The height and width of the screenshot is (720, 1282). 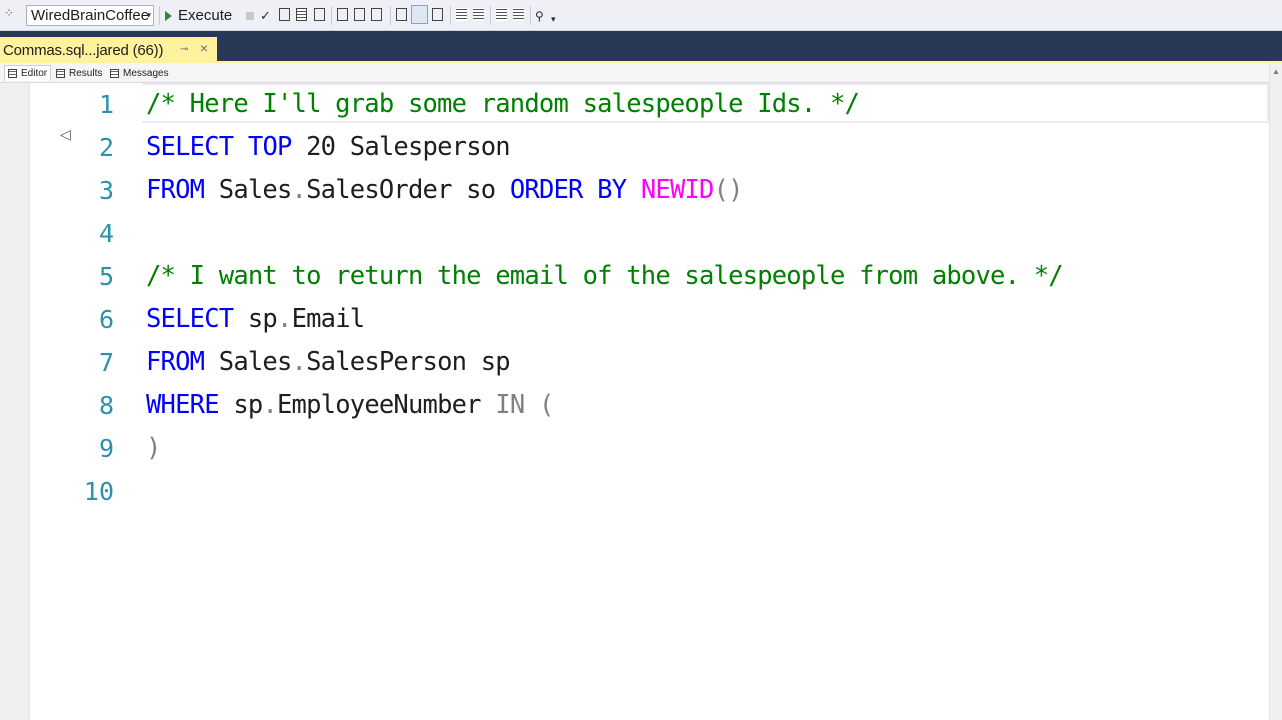 I want to click on code-line: 9), so click(x=634, y=448).